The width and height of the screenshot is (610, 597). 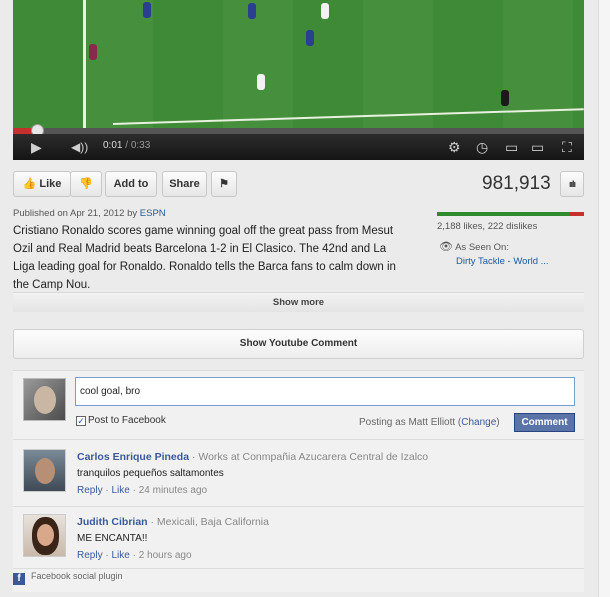 What do you see at coordinates (79, 147) in the screenshot?
I see `volume-icon: ◀))` at bounding box center [79, 147].